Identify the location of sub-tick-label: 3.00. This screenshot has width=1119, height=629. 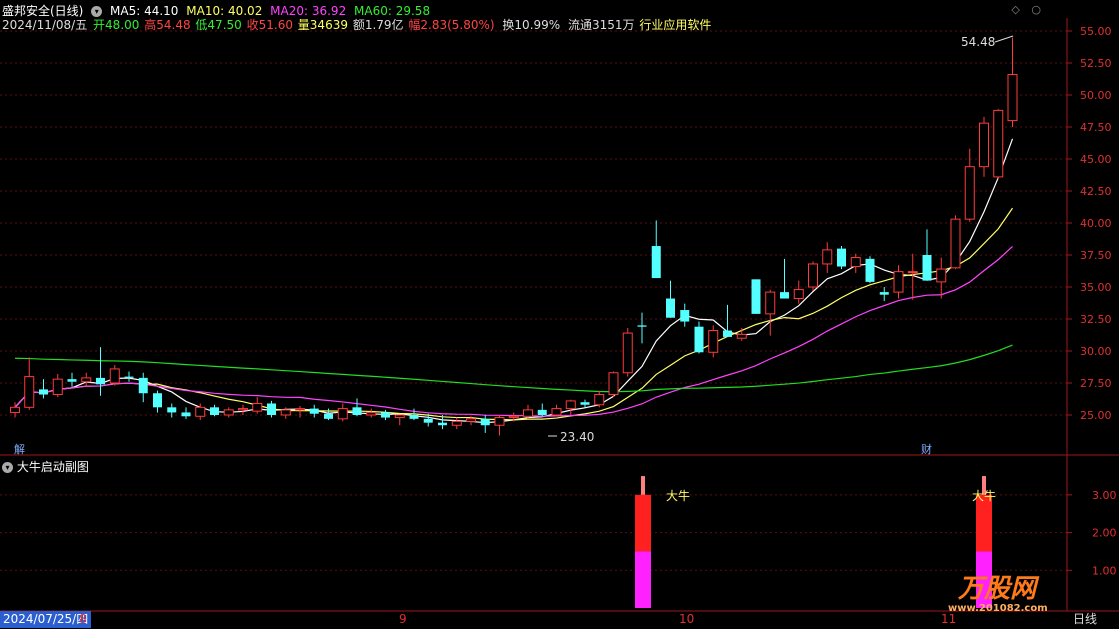
(1104, 495).